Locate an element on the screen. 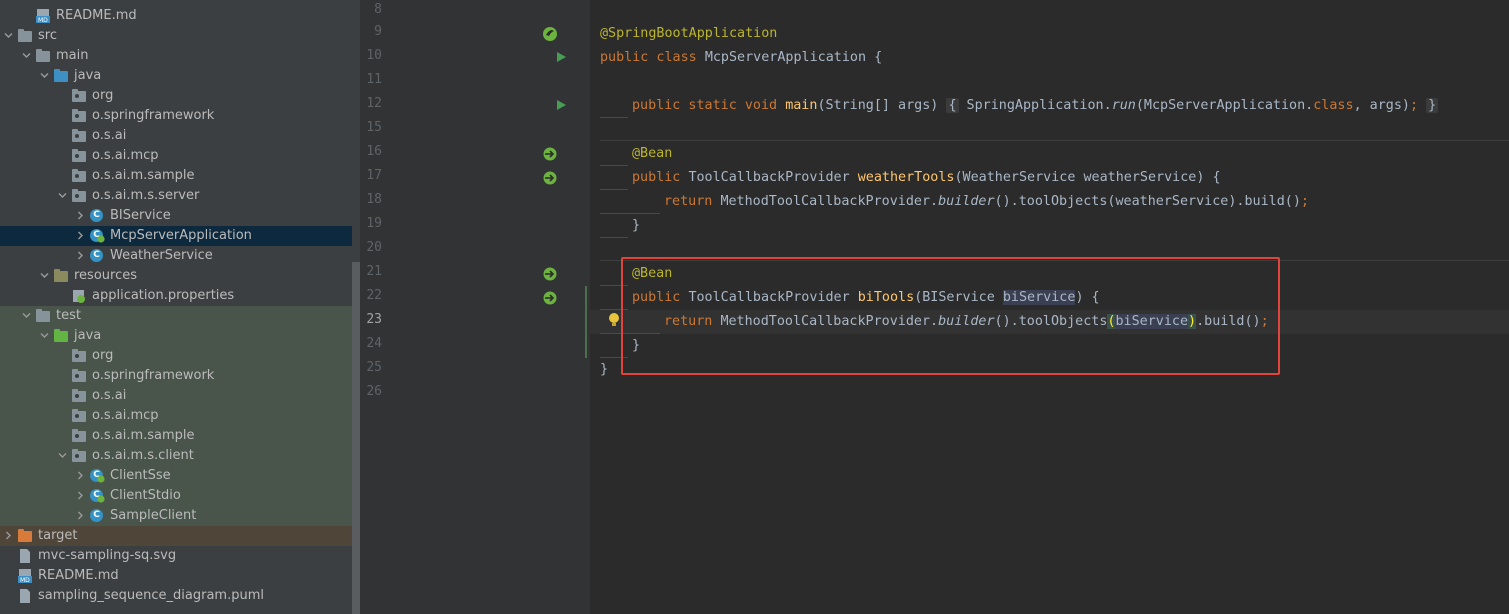 The image size is (1509, 614). folded-brace: { is located at coordinates (952, 105).